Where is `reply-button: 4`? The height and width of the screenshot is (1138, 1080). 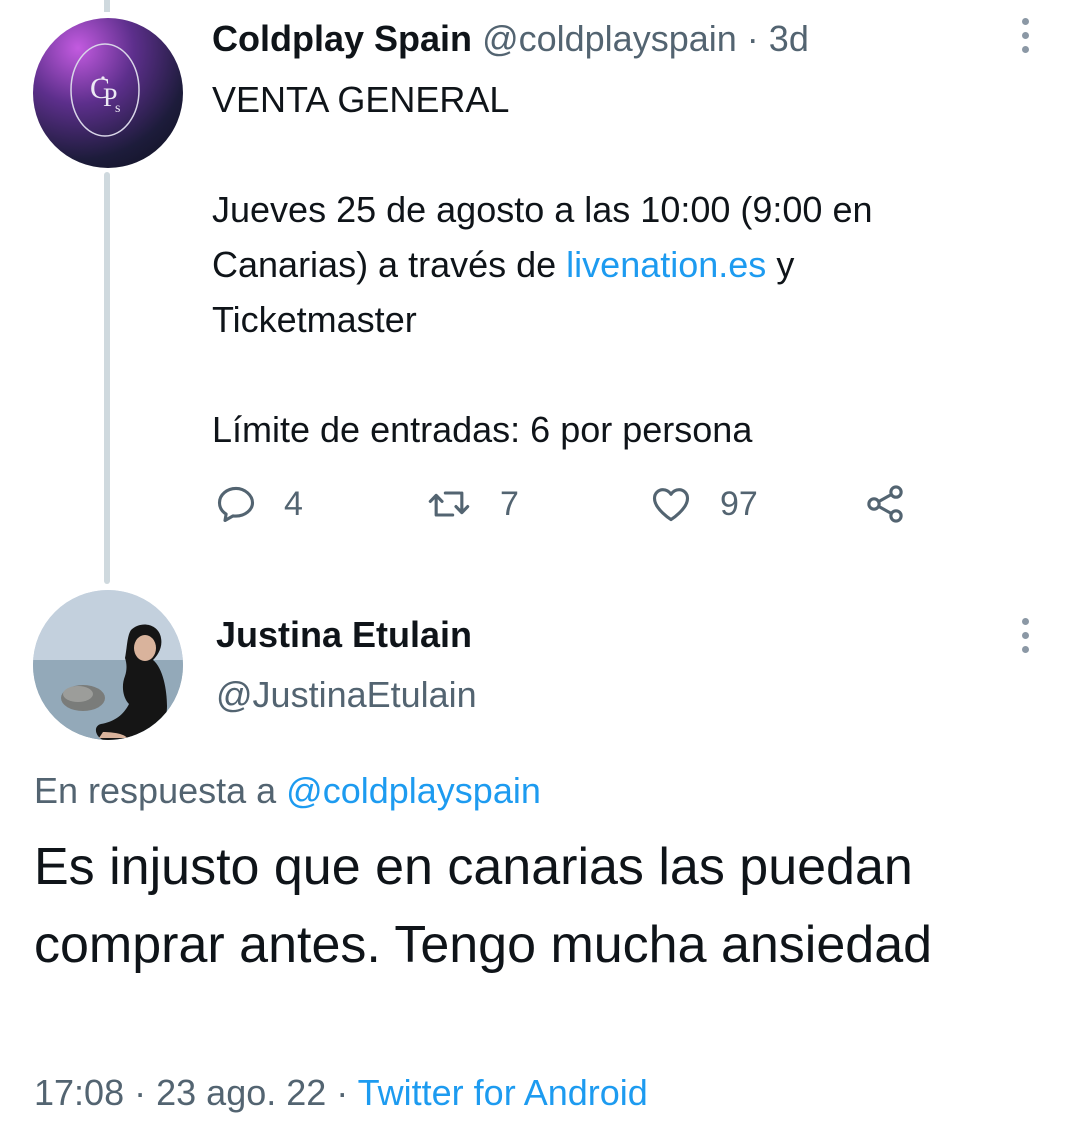
reply-button: 4 is located at coordinates (258, 504).